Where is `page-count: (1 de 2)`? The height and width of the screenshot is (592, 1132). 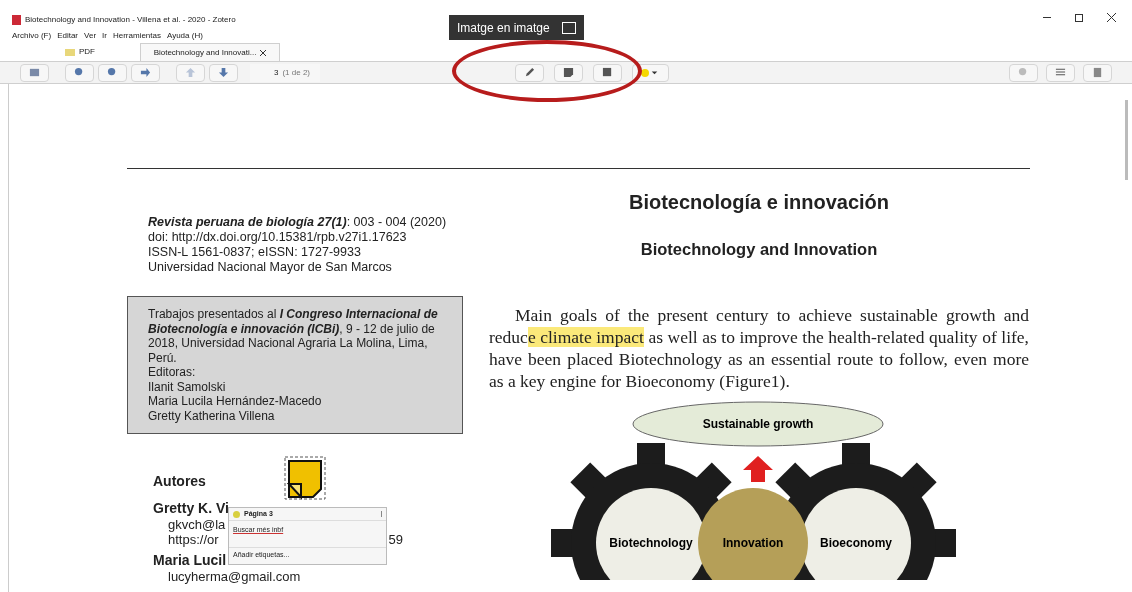
page-count: (1 de 2) is located at coordinates (296, 72).